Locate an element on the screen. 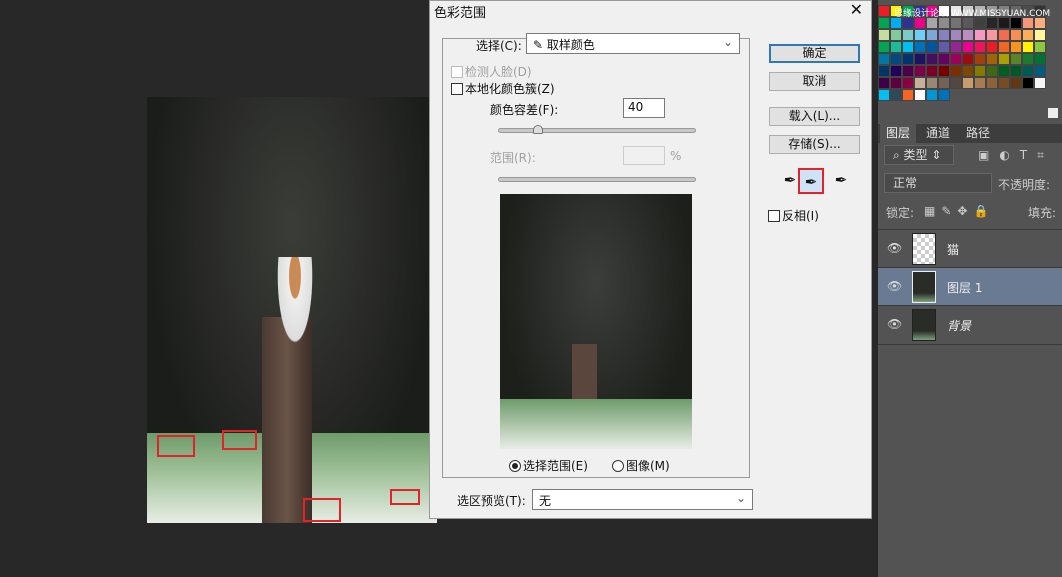 The width and height of the screenshot is (1062, 577). panel-menu-icon is located at coordinates (1053, 113).